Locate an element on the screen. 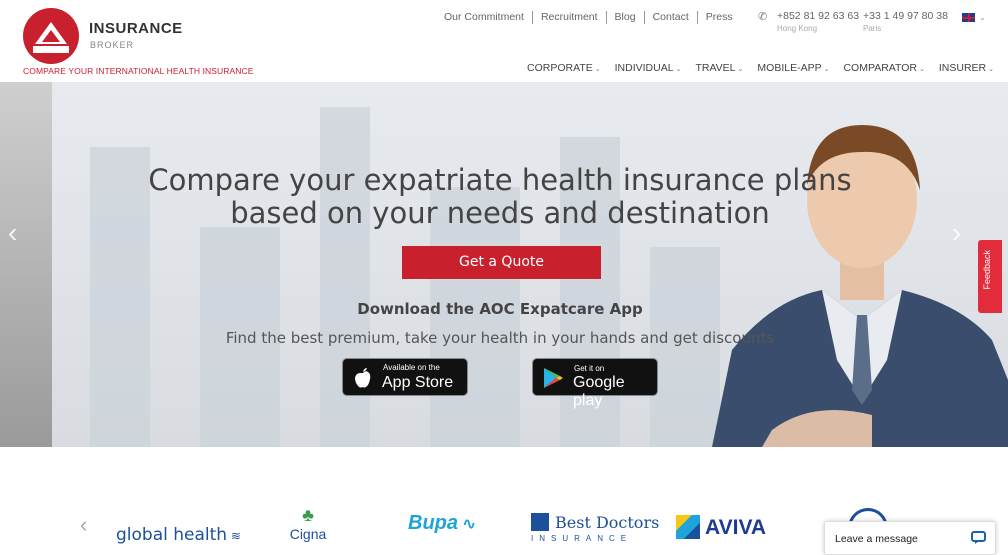  chat-widget: Leave a message is located at coordinates (910, 538).